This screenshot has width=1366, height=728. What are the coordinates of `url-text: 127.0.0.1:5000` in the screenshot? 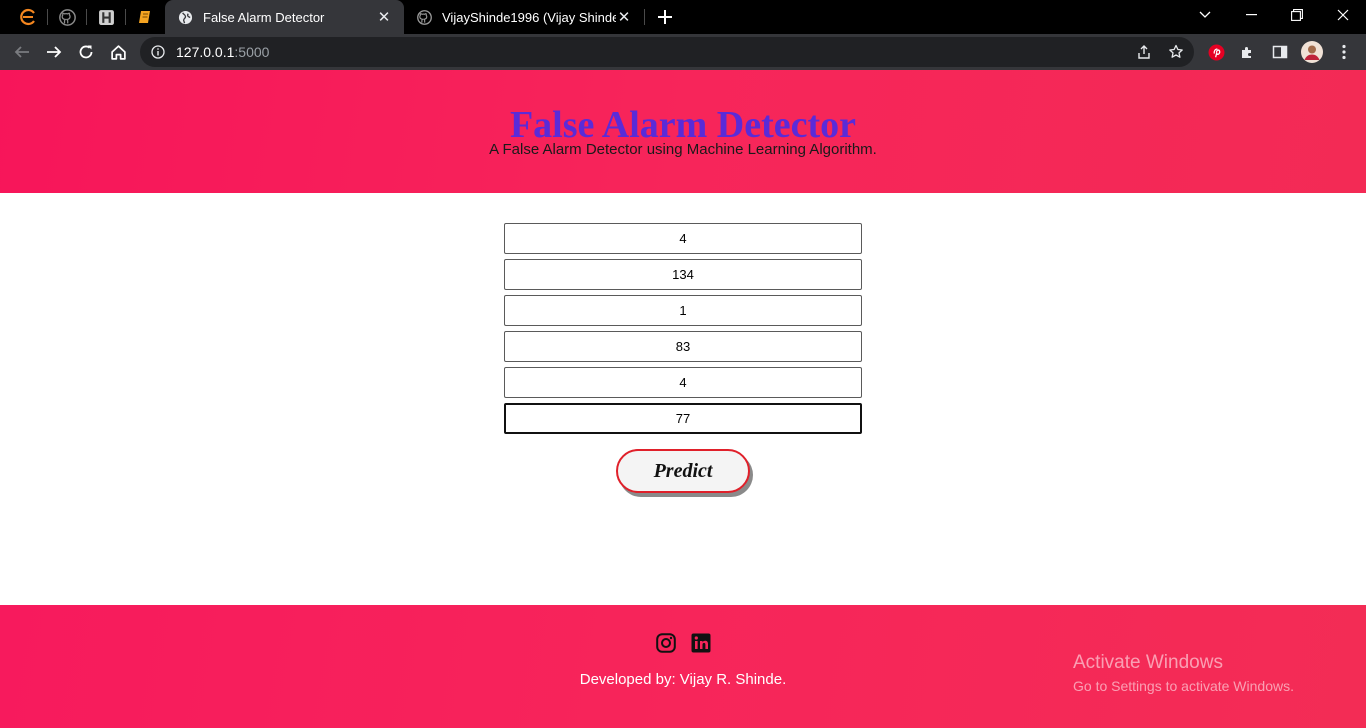 It's located at (222, 52).